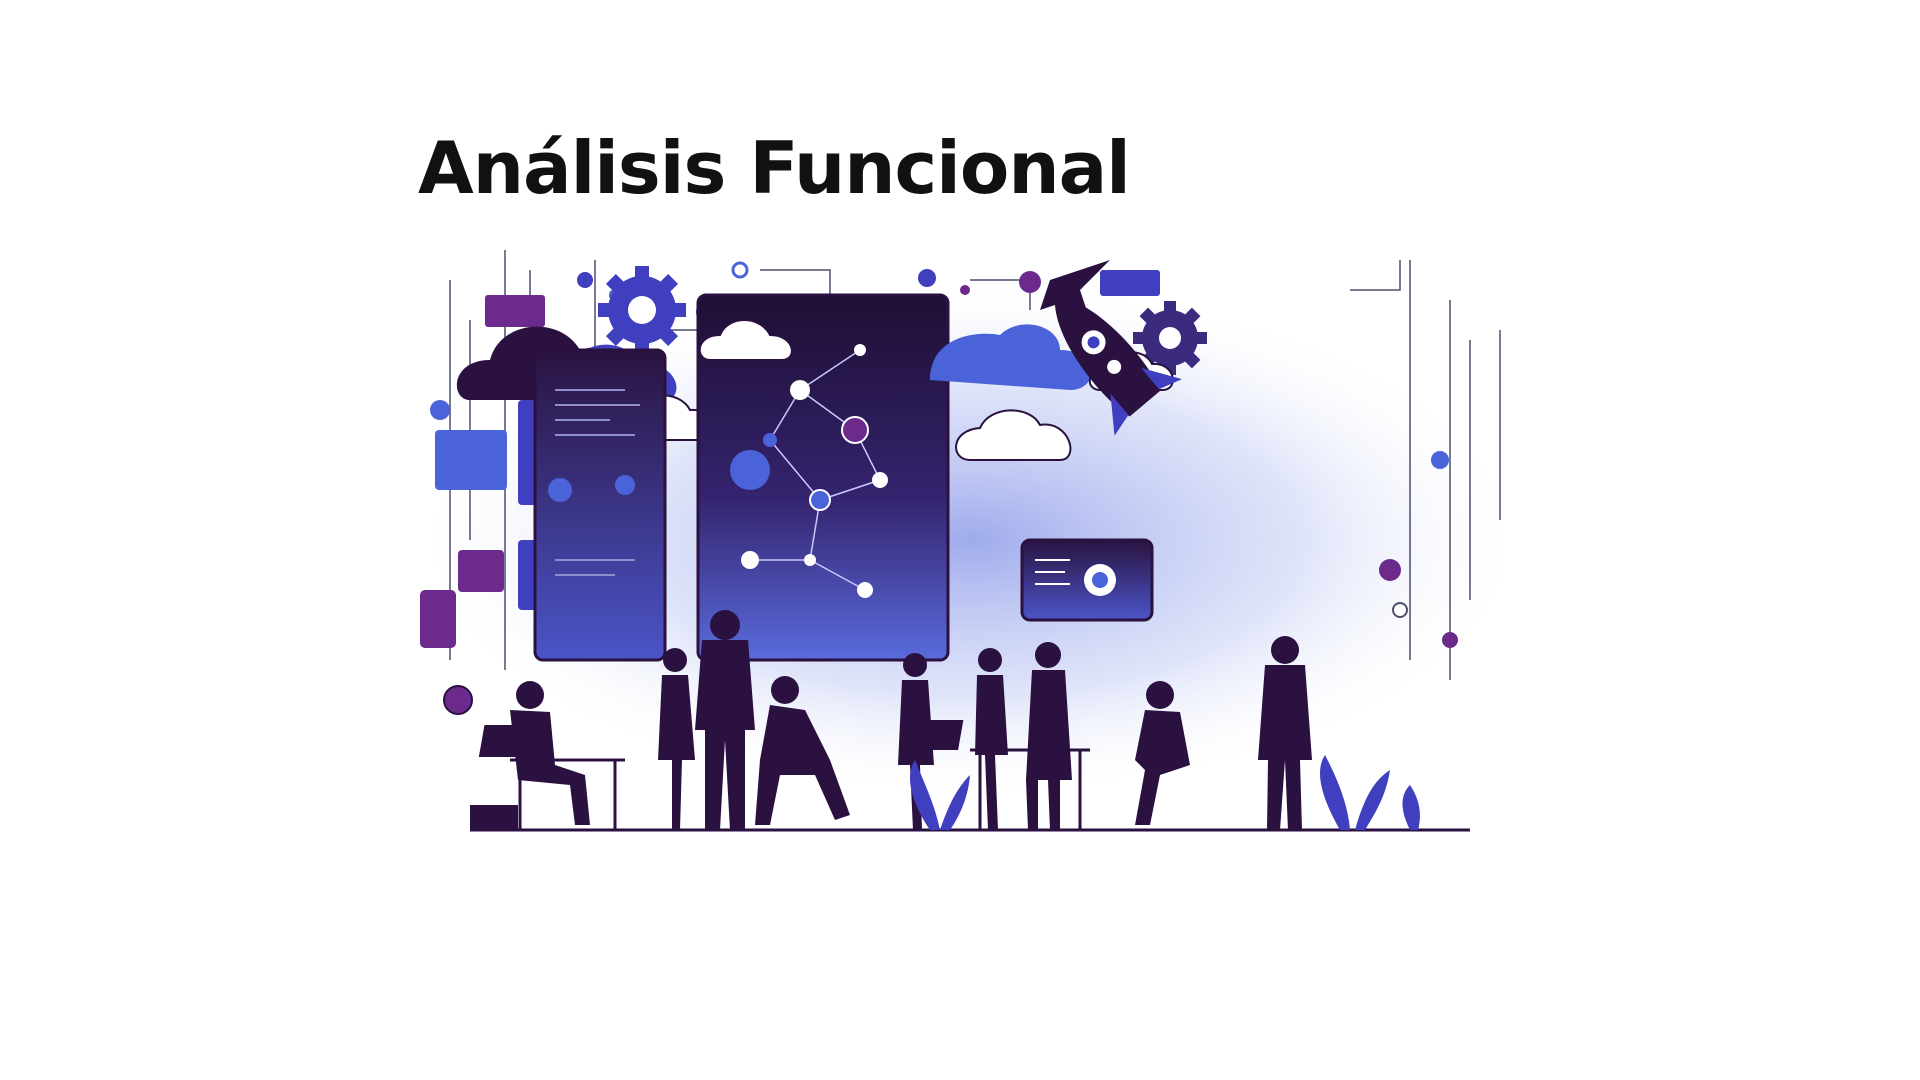 The image size is (1920, 1080). I want to click on box-icon, so click(494, 817).